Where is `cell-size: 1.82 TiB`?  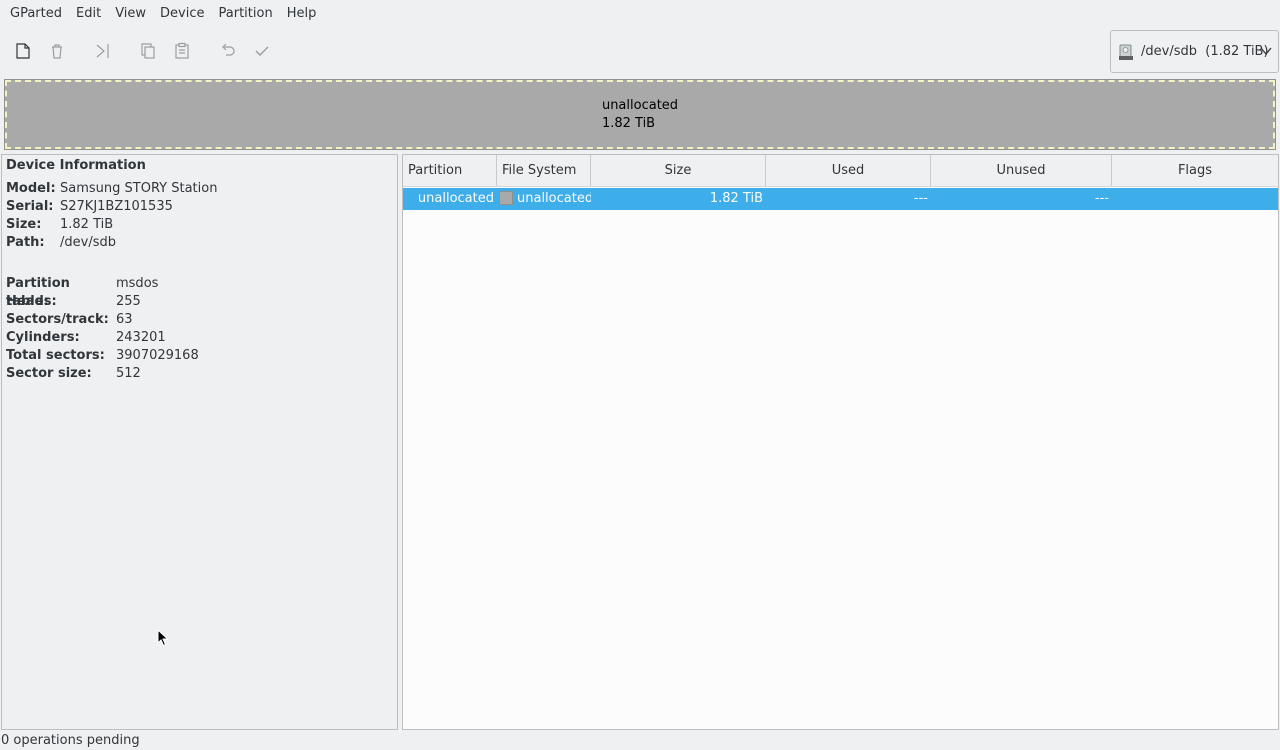
cell-size: 1.82 TiB is located at coordinates (736, 198).